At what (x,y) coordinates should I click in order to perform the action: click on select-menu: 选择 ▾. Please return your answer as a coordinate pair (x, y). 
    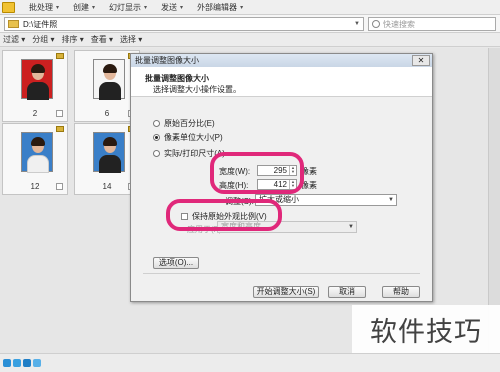
    Looking at the image, I should click on (131, 39).